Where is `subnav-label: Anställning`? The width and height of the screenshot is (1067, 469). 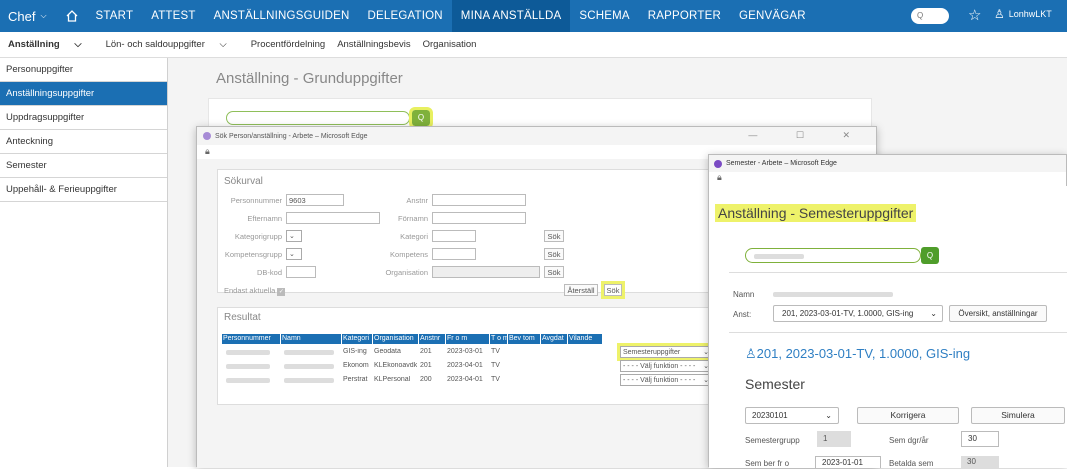 subnav-label: Anställning is located at coordinates (34, 44).